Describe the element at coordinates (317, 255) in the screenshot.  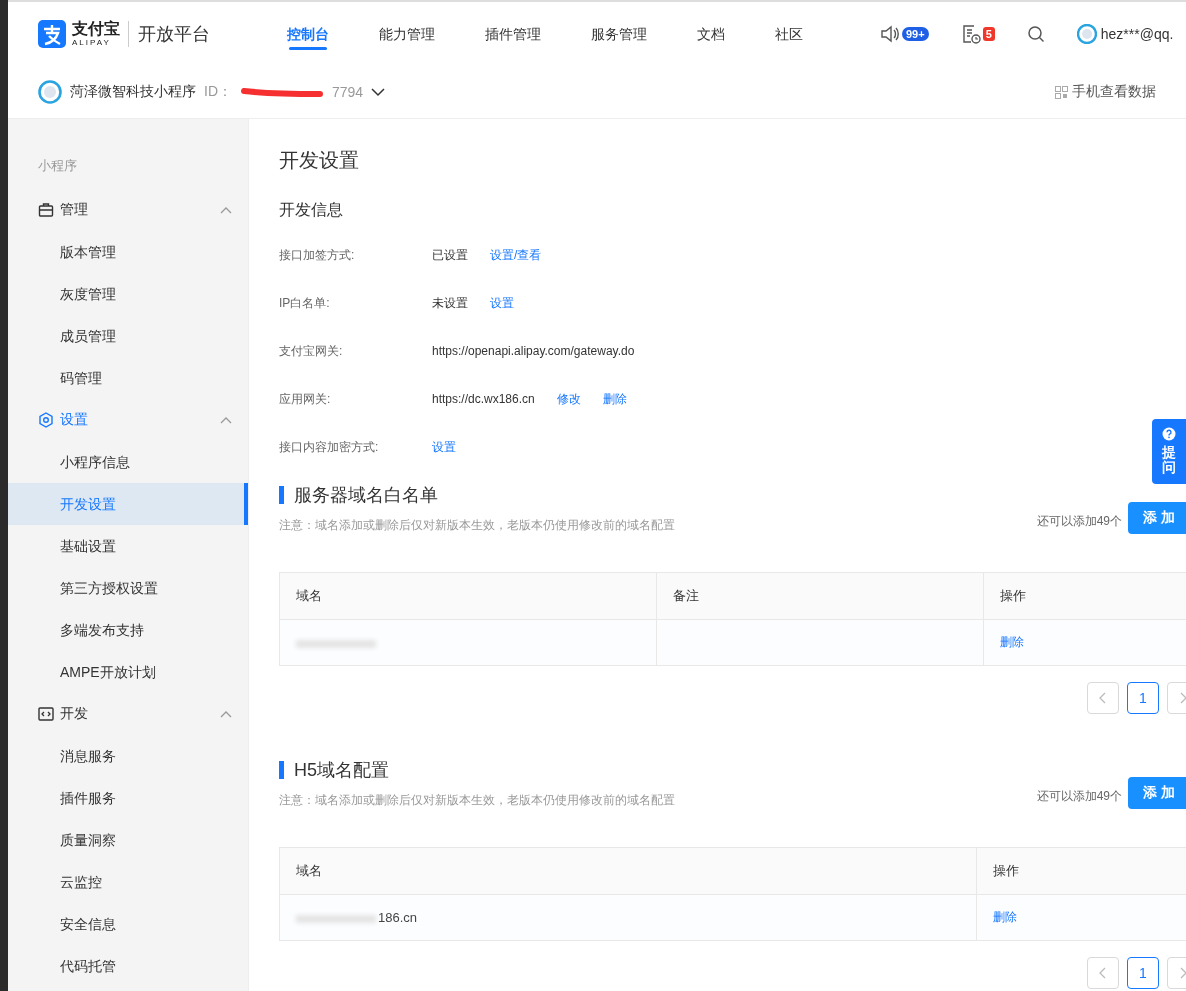
I see `field-label: 接口加签方式:` at that location.